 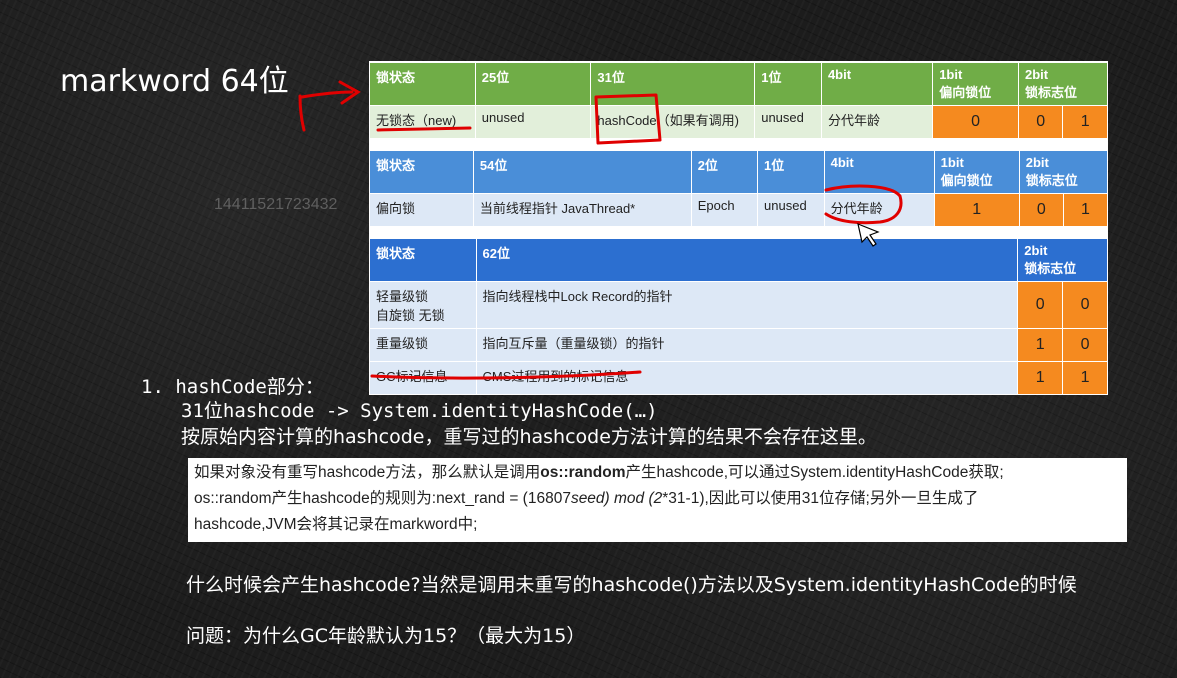 I want to click on point1-heading: 1. hashCode部分：, so click(x=232, y=387).